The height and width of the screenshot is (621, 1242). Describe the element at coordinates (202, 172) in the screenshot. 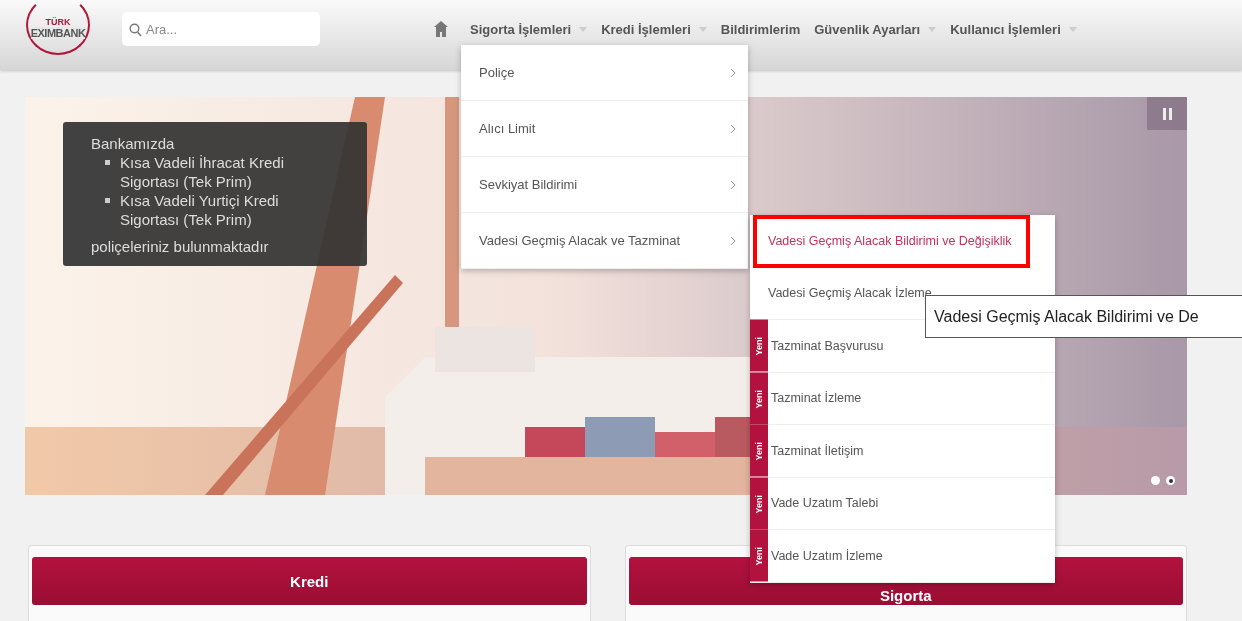

I see `caption-item: Kısa Vadeli İhracat Kredi Sigortası (Tek Prim)` at that location.